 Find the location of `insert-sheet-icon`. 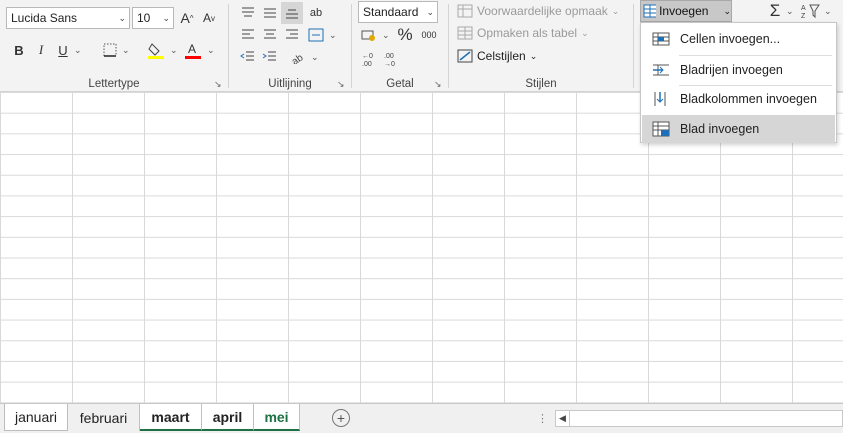

insert-sheet-icon is located at coordinates (661, 129).